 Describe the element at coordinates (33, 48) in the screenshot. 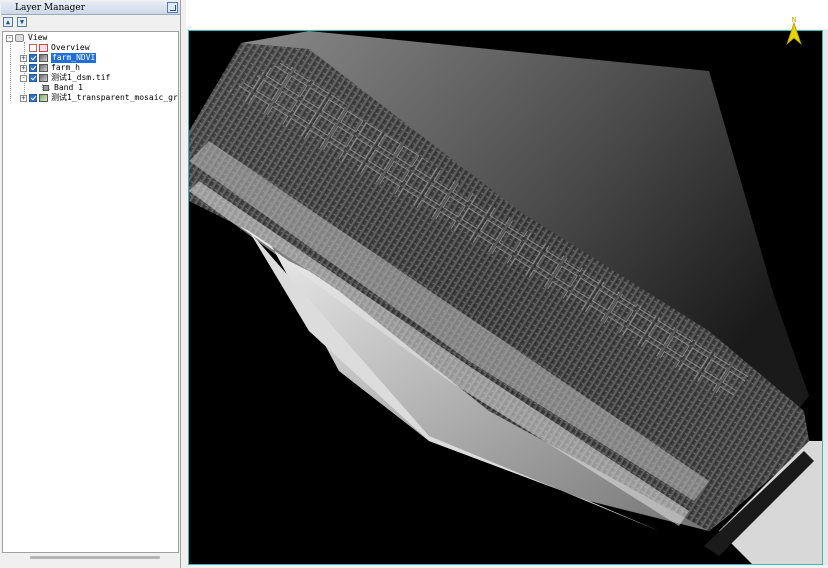

I see `overview-checkbox` at that location.